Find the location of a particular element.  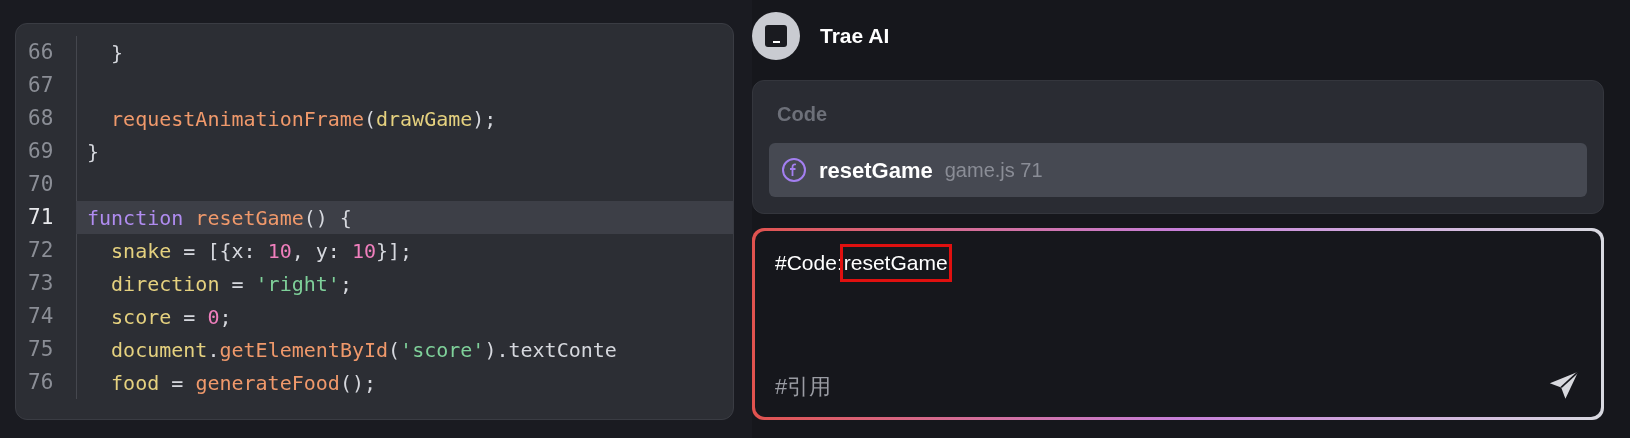

line-number: 76 is located at coordinates (41, 382).